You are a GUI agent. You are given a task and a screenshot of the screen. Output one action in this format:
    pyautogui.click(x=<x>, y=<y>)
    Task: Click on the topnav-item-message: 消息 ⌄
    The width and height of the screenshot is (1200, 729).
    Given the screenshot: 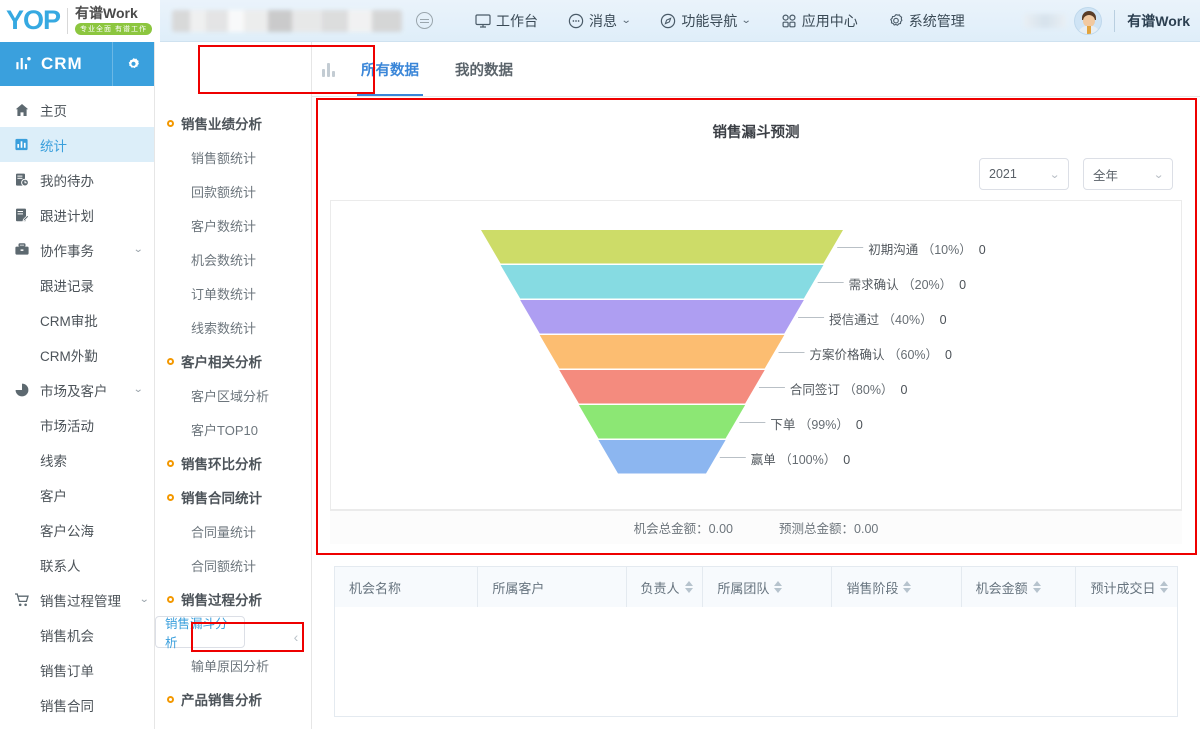 What is the action you would take?
    pyautogui.click(x=600, y=21)
    